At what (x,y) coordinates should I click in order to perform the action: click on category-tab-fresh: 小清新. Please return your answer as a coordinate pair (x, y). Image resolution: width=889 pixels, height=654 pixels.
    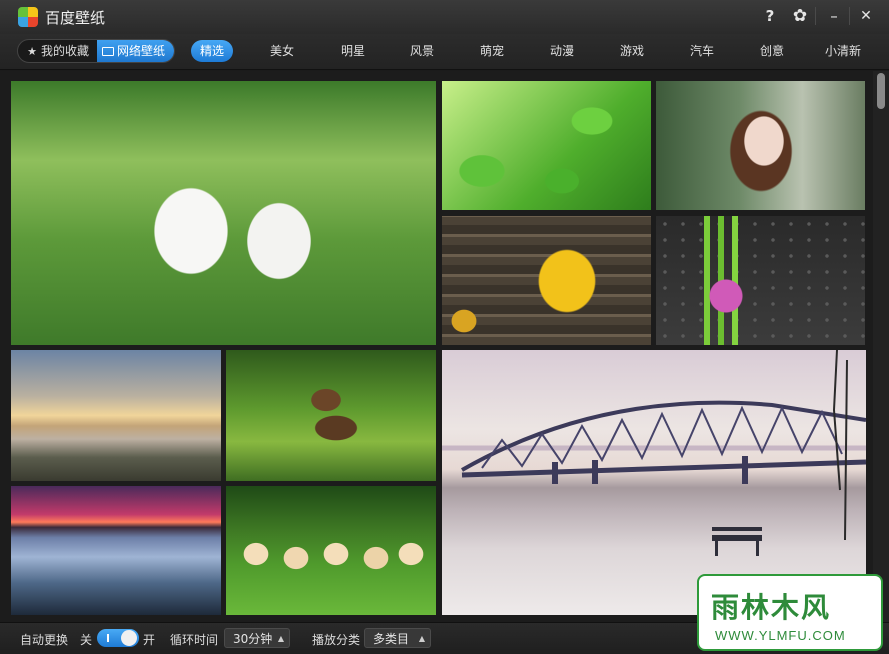
    Looking at the image, I should click on (843, 51).